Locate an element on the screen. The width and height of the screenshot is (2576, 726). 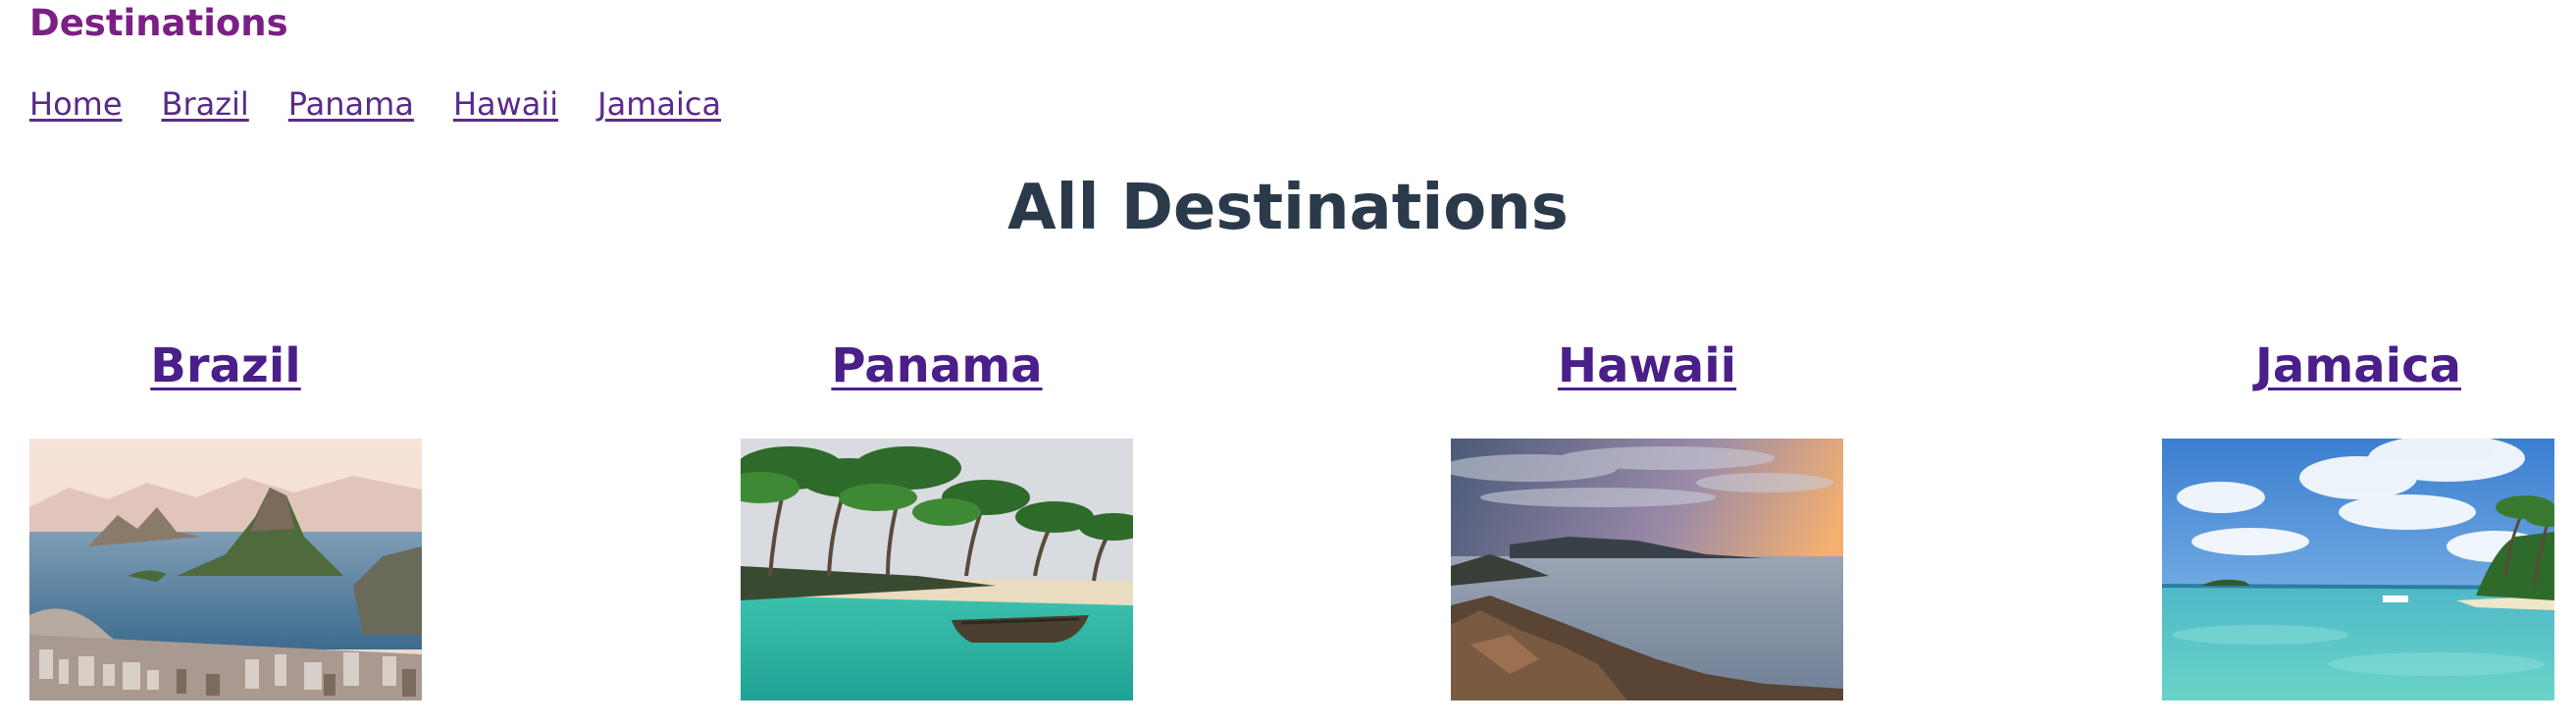
nav-link-brazil: Brazil is located at coordinates (205, 104).